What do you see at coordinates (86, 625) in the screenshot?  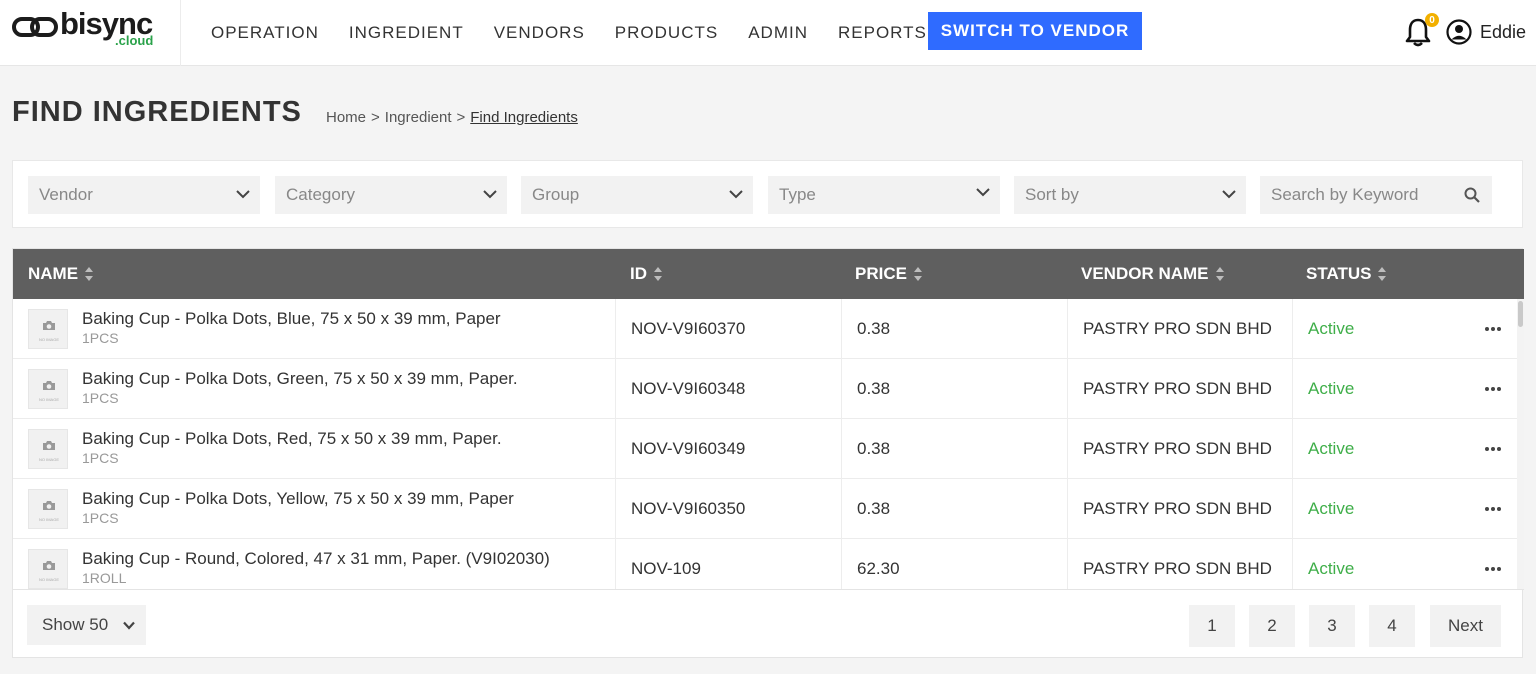 I see `page-size-select: Show 50` at bounding box center [86, 625].